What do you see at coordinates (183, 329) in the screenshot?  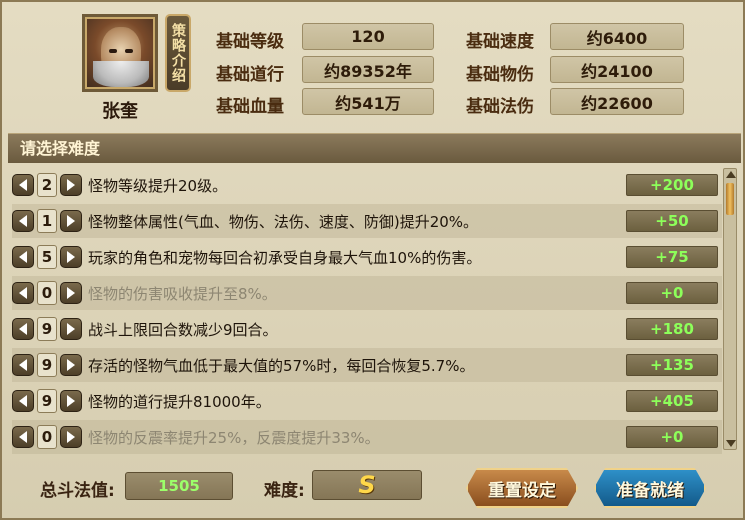 I see `modifier-description: 战斗上限回合数减少9回合。` at bounding box center [183, 329].